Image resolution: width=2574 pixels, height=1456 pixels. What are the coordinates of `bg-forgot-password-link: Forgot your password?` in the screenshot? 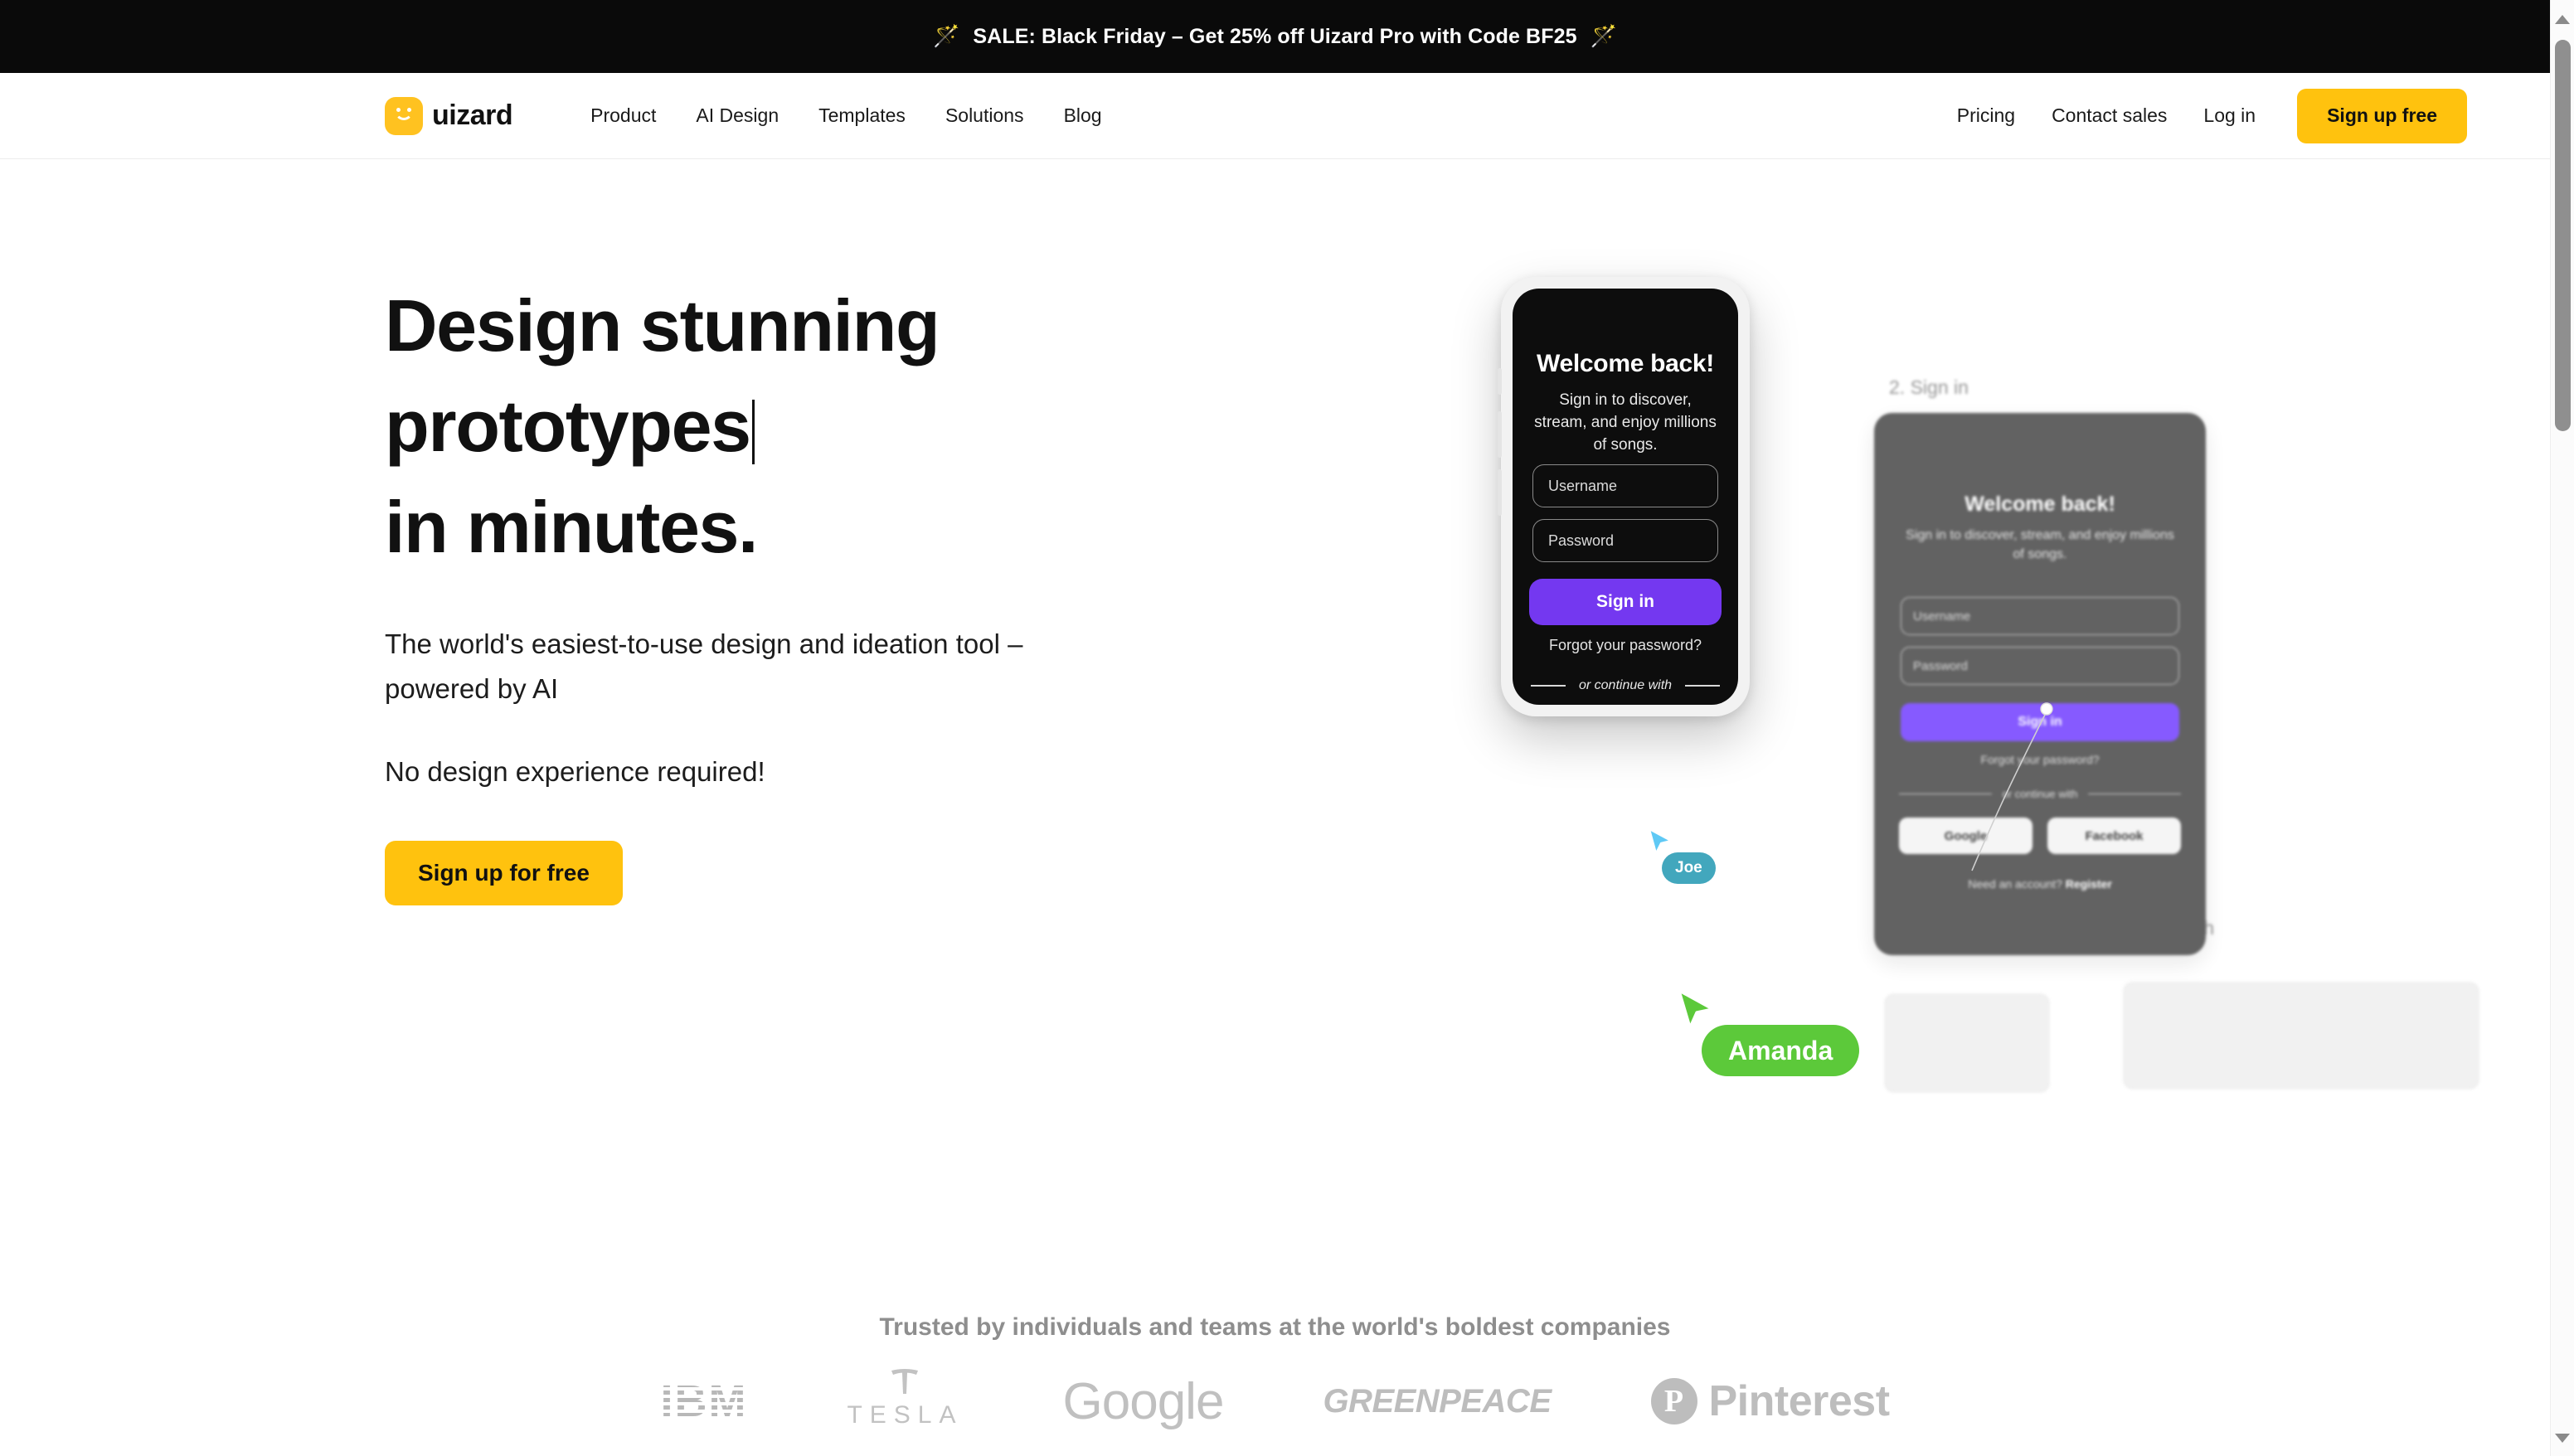 It's located at (2040, 759).